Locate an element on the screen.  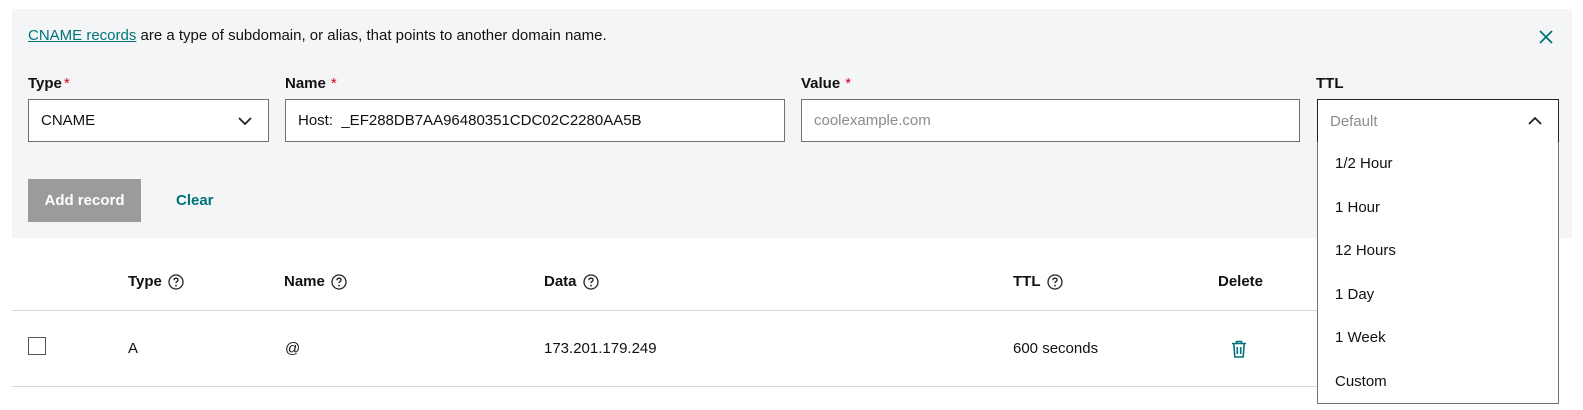
ttl-option-12-hours: 12 Hours is located at coordinates (1365, 250).